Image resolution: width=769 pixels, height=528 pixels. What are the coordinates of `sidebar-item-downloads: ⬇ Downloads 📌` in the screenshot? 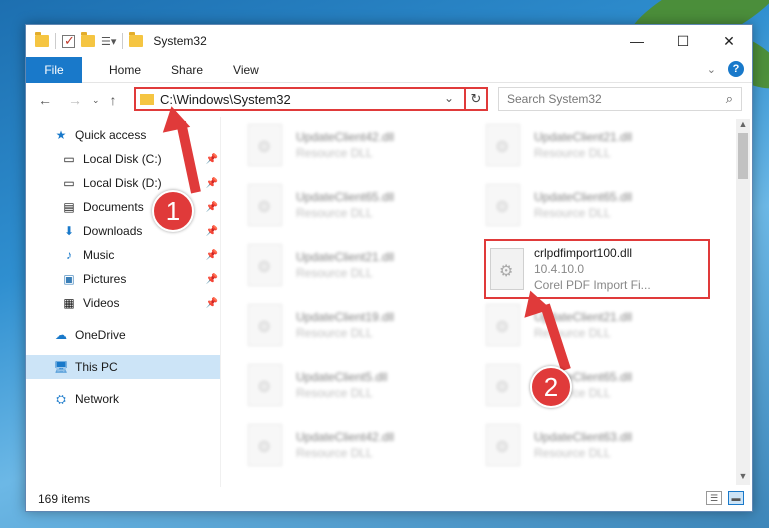 It's located at (123, 231).